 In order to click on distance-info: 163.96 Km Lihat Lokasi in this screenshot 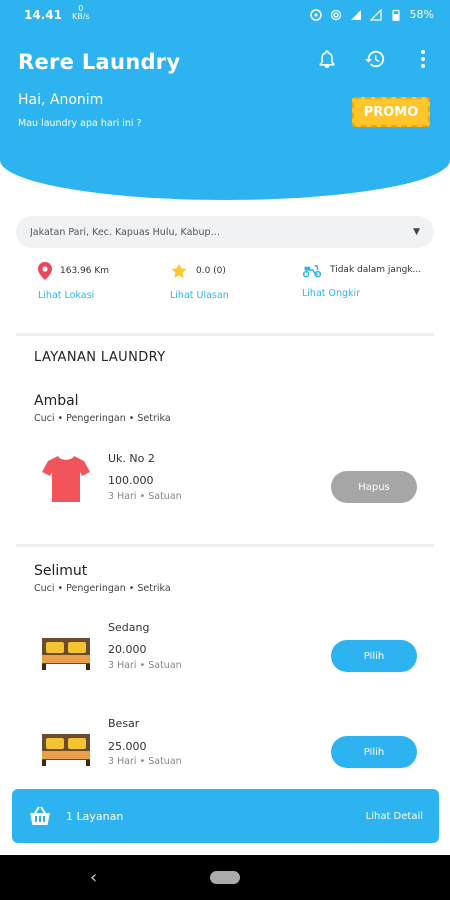, I will do `click(73, 281)`.